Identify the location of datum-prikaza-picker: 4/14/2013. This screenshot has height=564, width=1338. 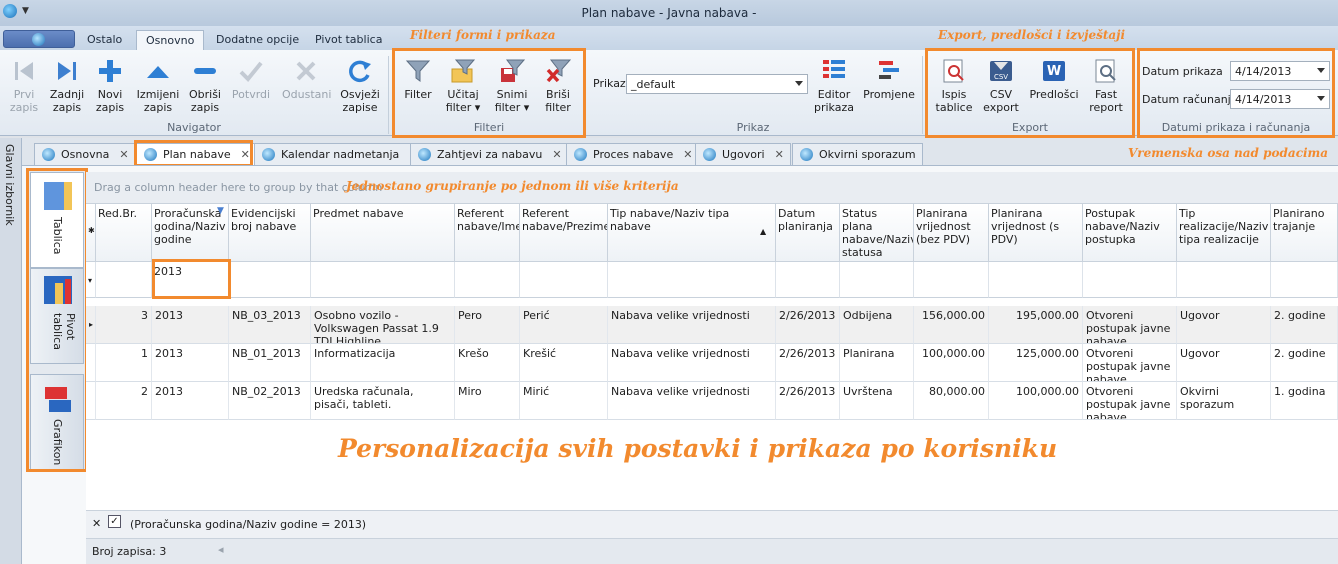
(1280, 71).